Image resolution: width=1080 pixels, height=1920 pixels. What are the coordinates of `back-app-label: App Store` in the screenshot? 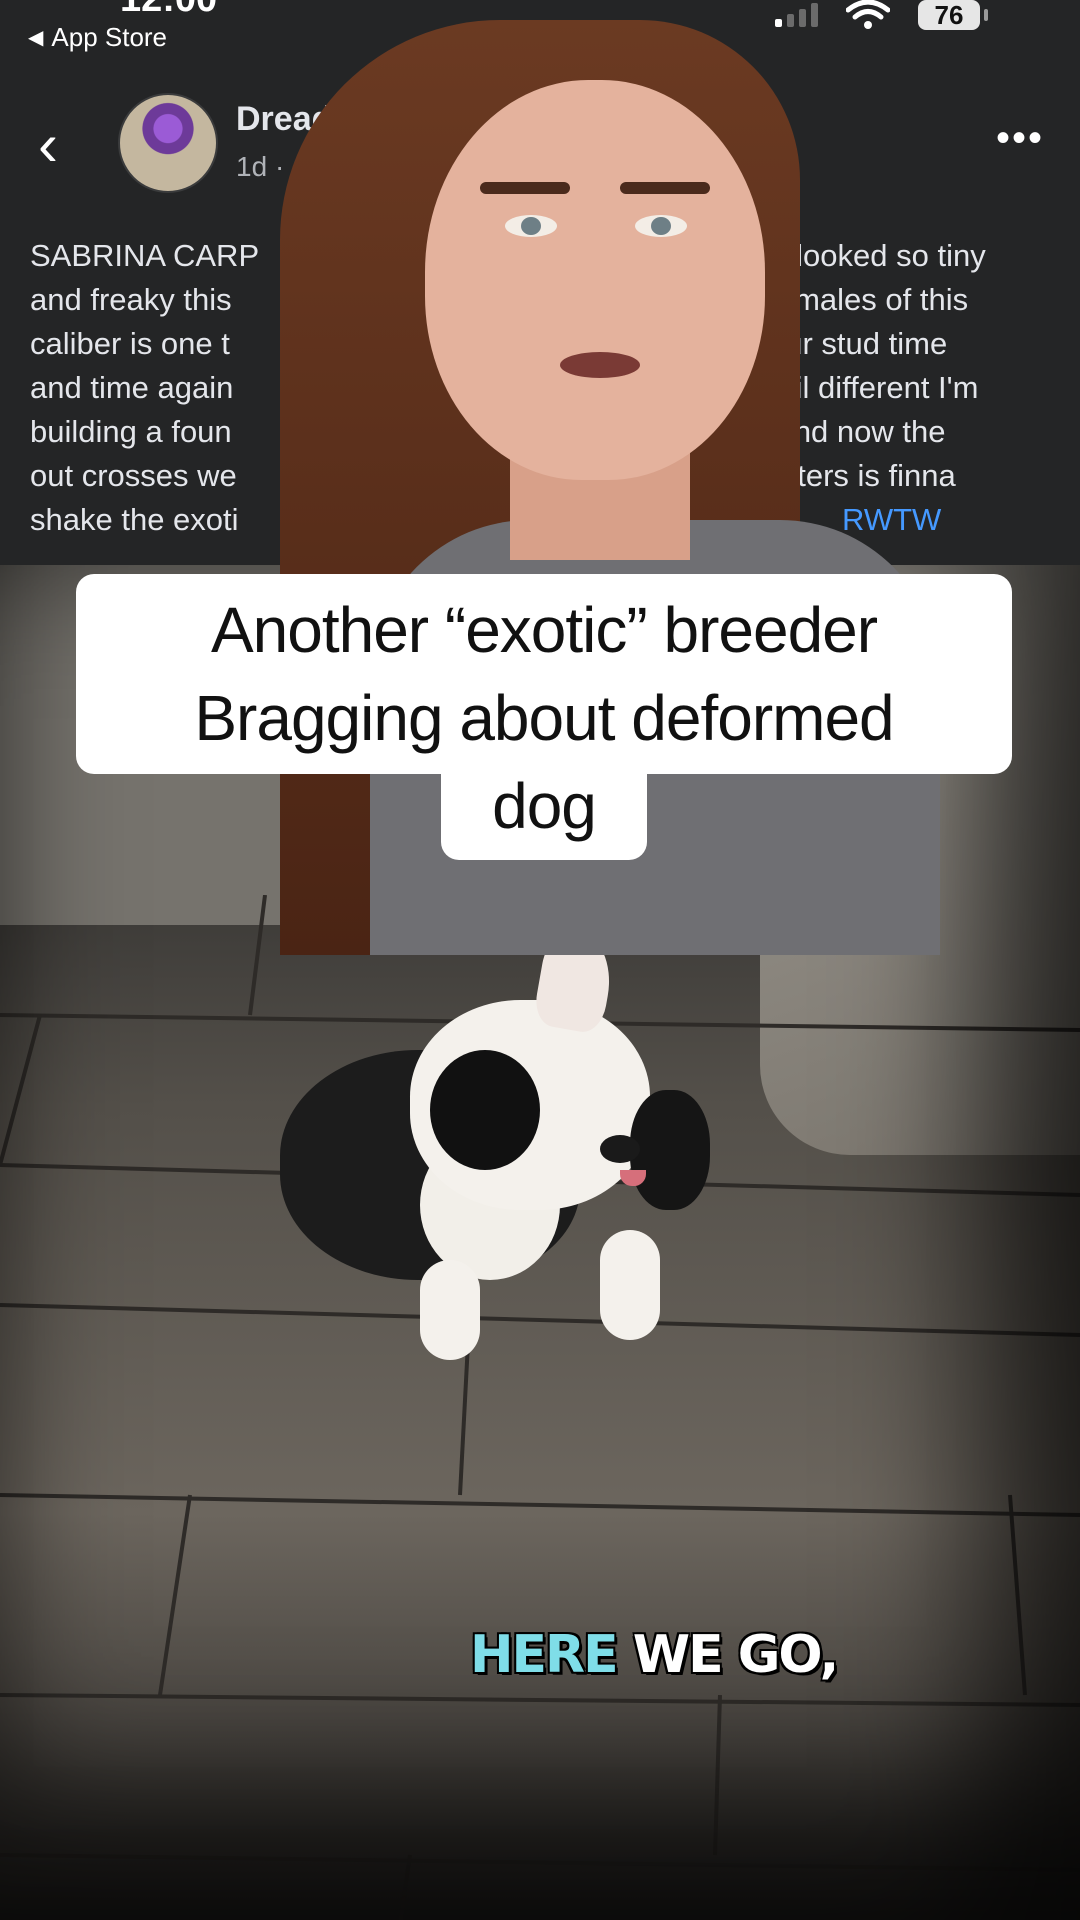 It's located at (109, 37).